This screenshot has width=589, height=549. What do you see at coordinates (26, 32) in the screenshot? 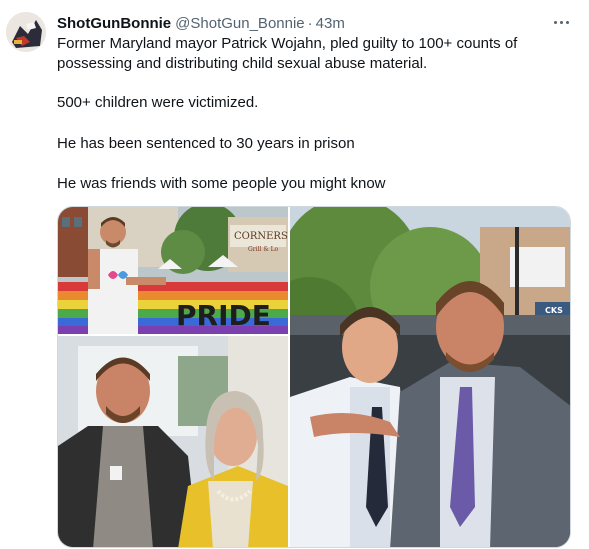
I see `avatar` at bounding box center [26, 32].